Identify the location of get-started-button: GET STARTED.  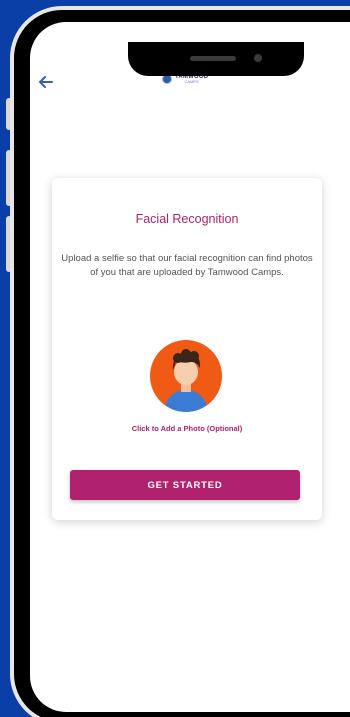
(185, 485).